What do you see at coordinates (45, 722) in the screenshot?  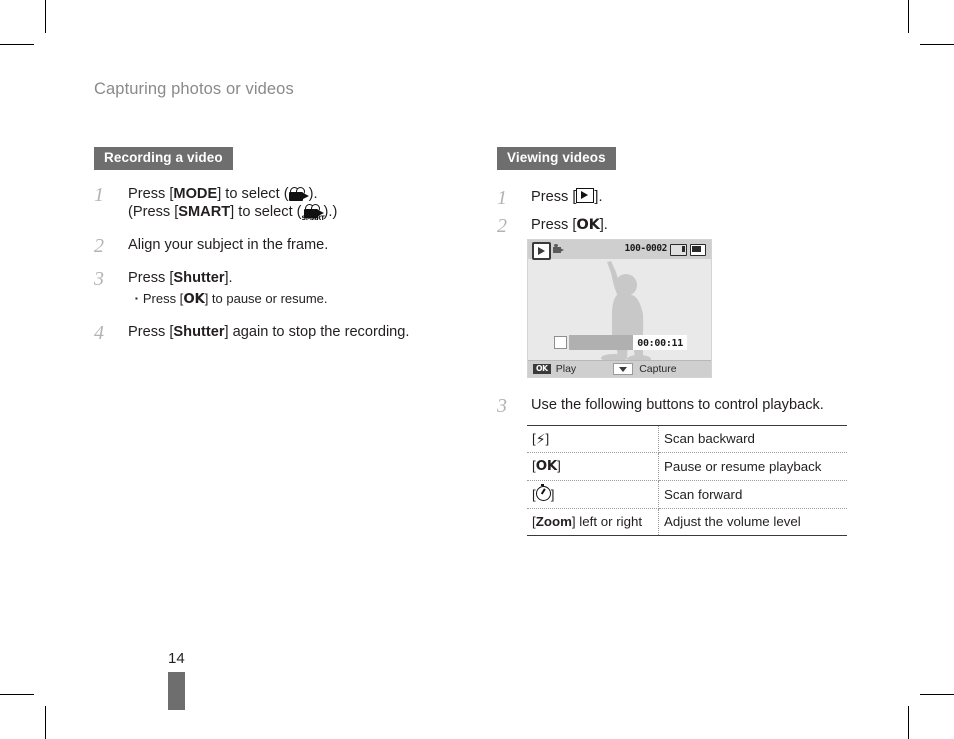 I see `crop-mark-bottom-left-vertical` at bounding box center [45, 722].